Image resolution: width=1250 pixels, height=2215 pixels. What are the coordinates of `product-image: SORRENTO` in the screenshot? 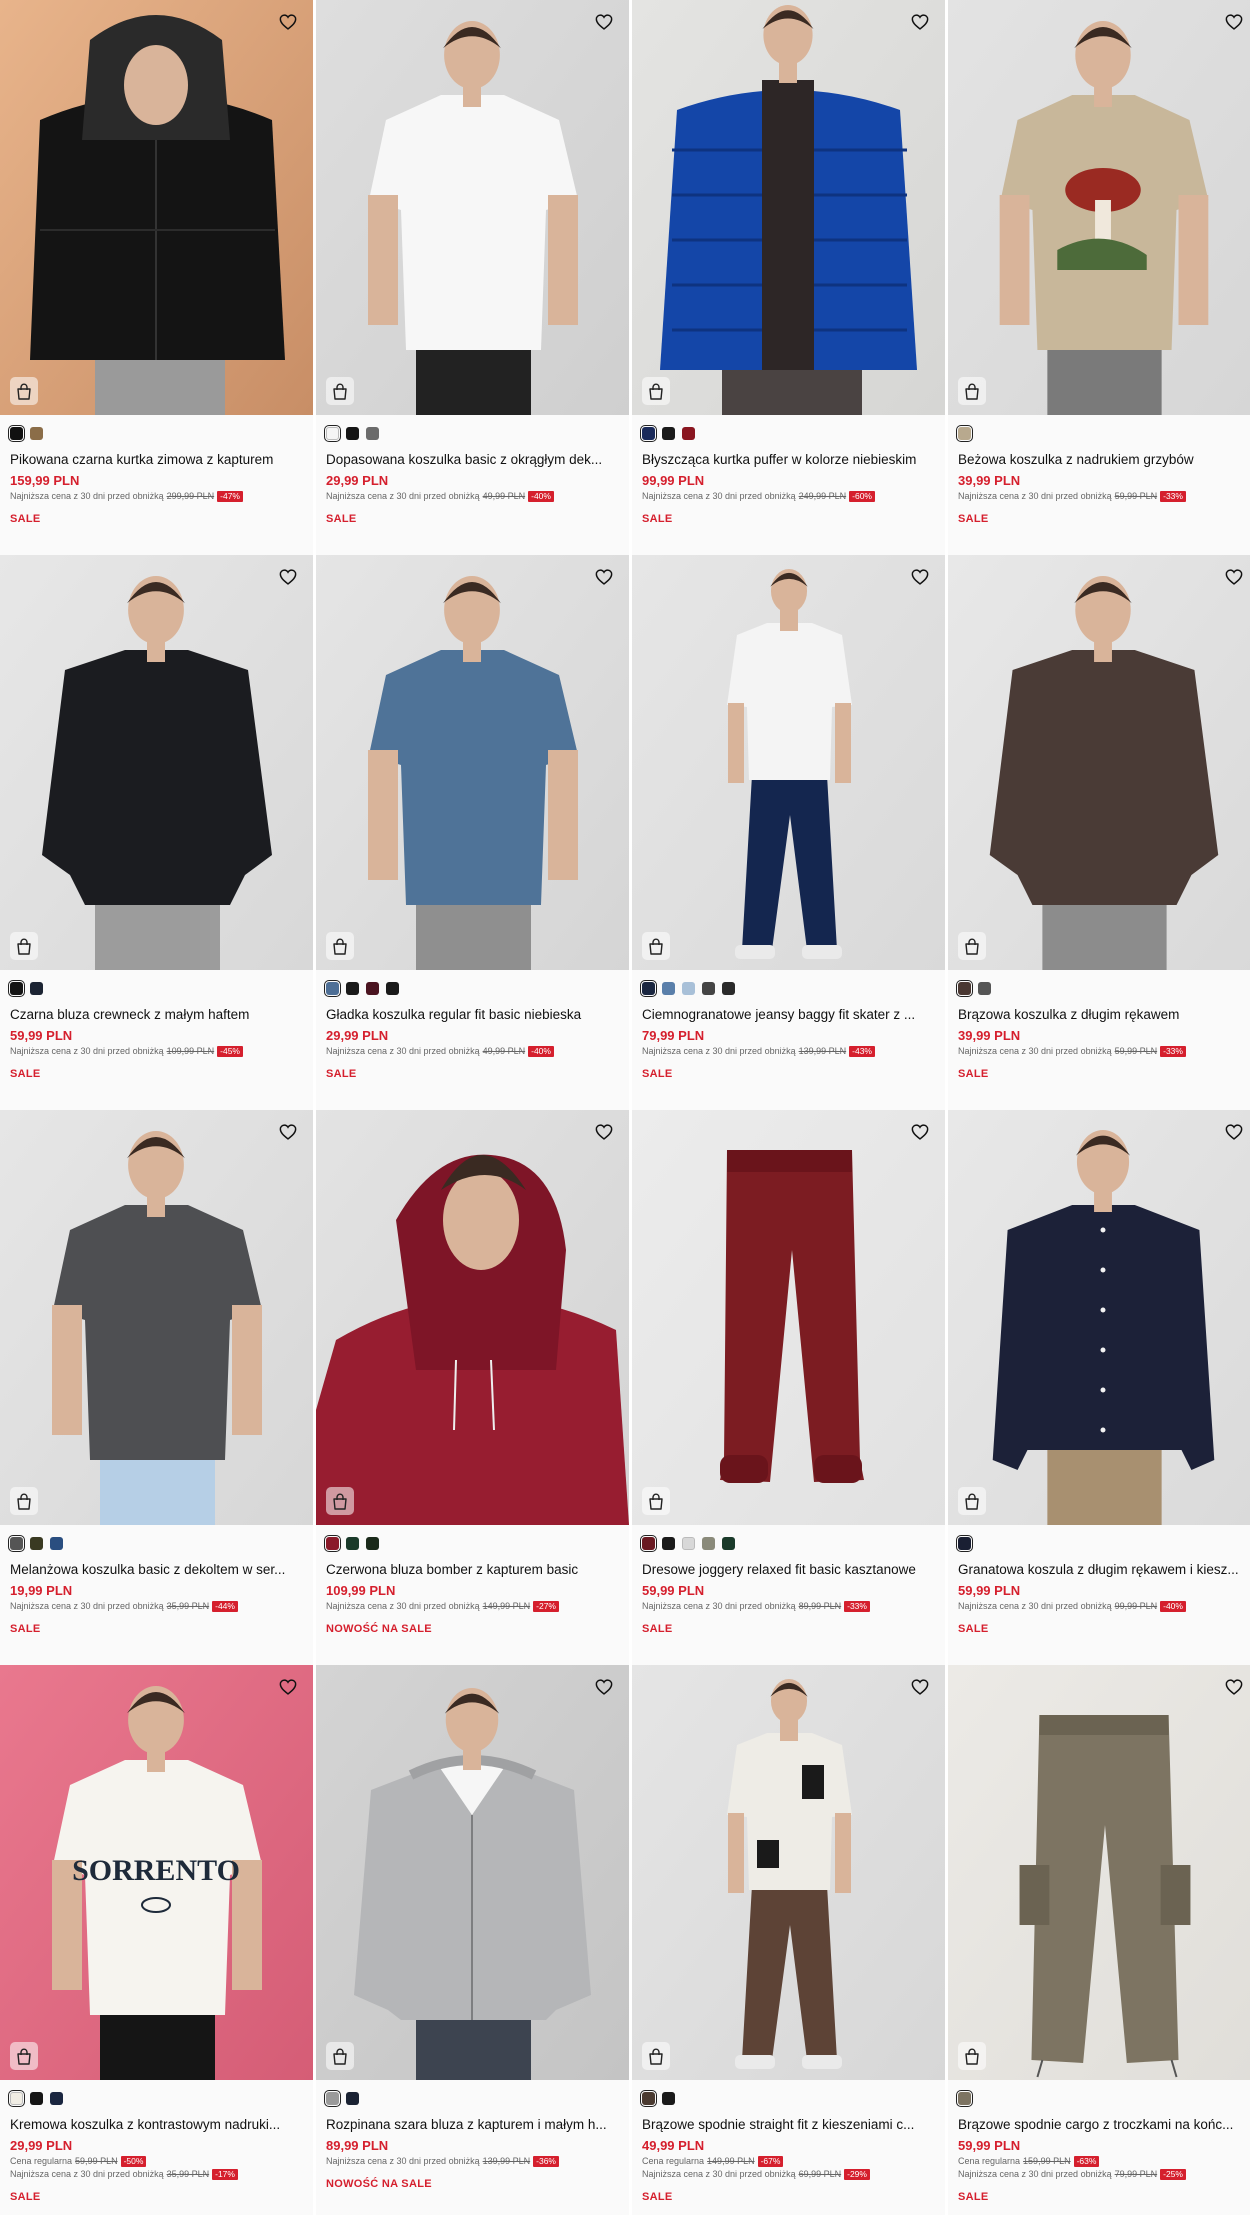 It's located at (156, 1872).